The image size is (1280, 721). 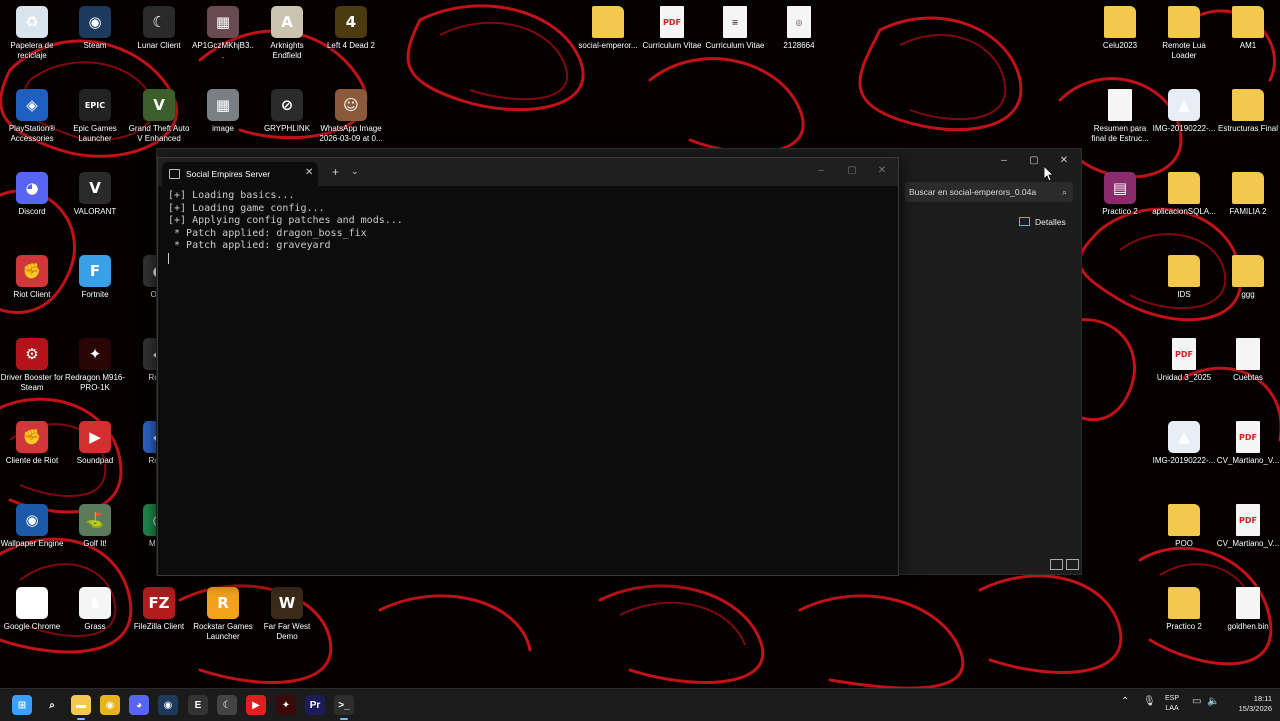 What do you see at coordinates (81, 707) in the screenshot?
I see `file-explorer-icon: ▬` at bounding box center [81, 707].